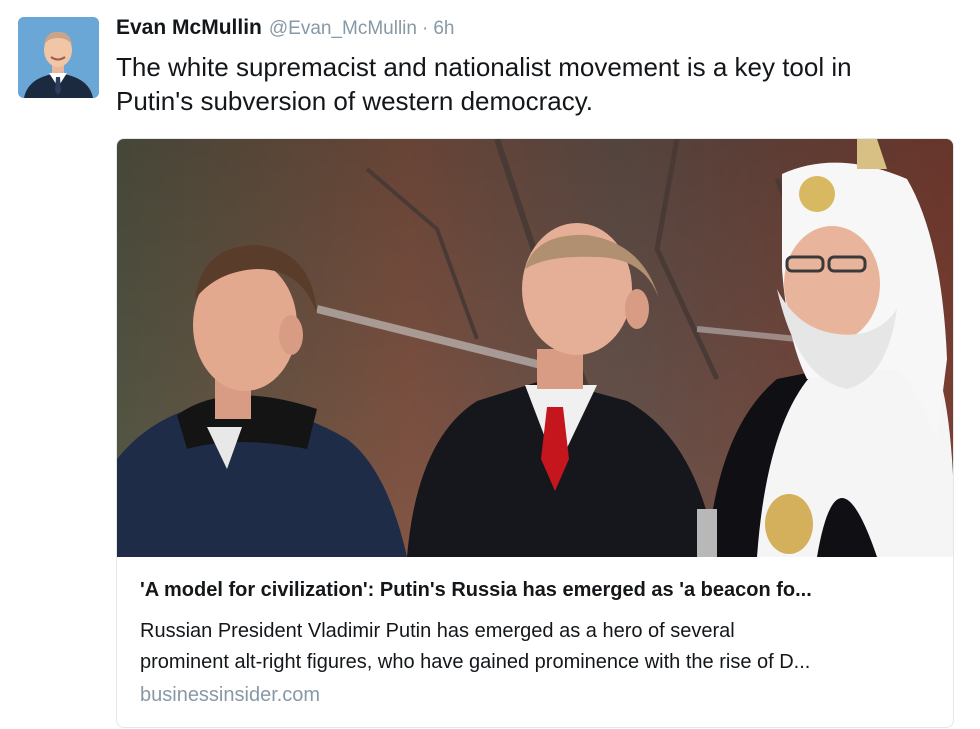 The height and width of the screenshot is (729, 980). What do you see at coordinates (355, 101) in the screenshot?
I see `tweet-text-line-2: Putin's subversion of western democracy.` at bounding box center [355, 101].